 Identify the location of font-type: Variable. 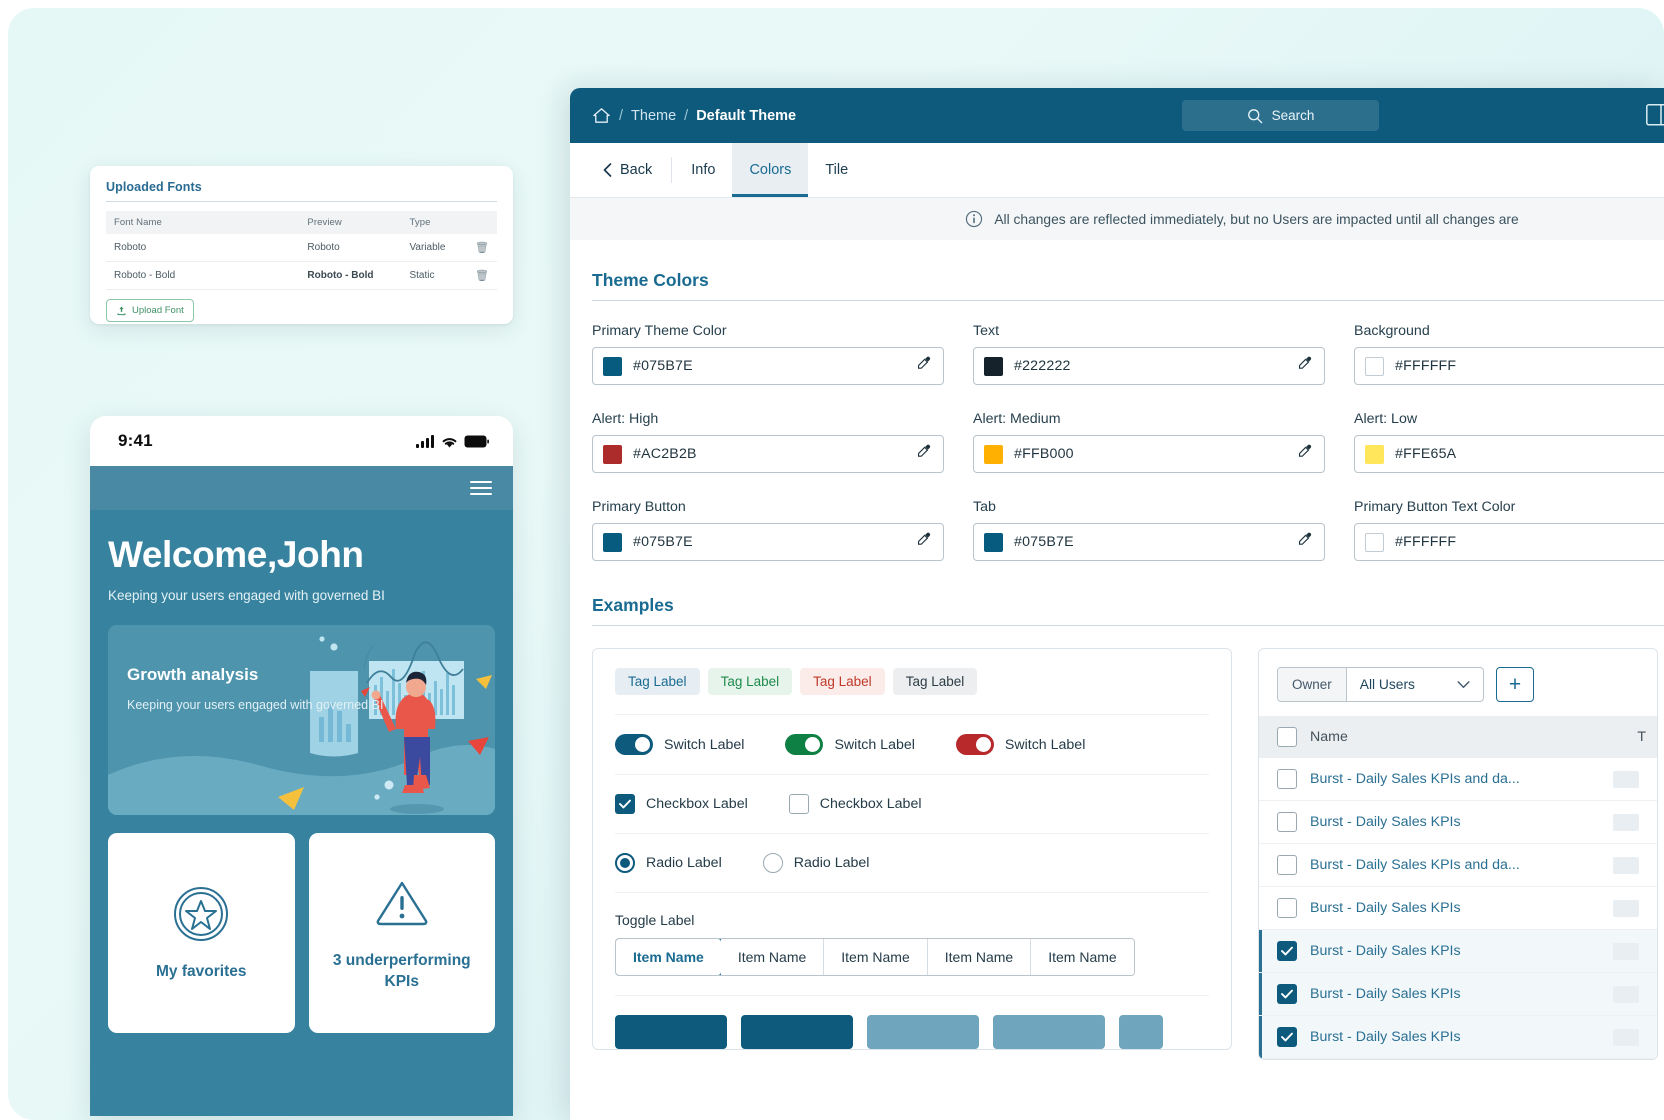
(434, 248).